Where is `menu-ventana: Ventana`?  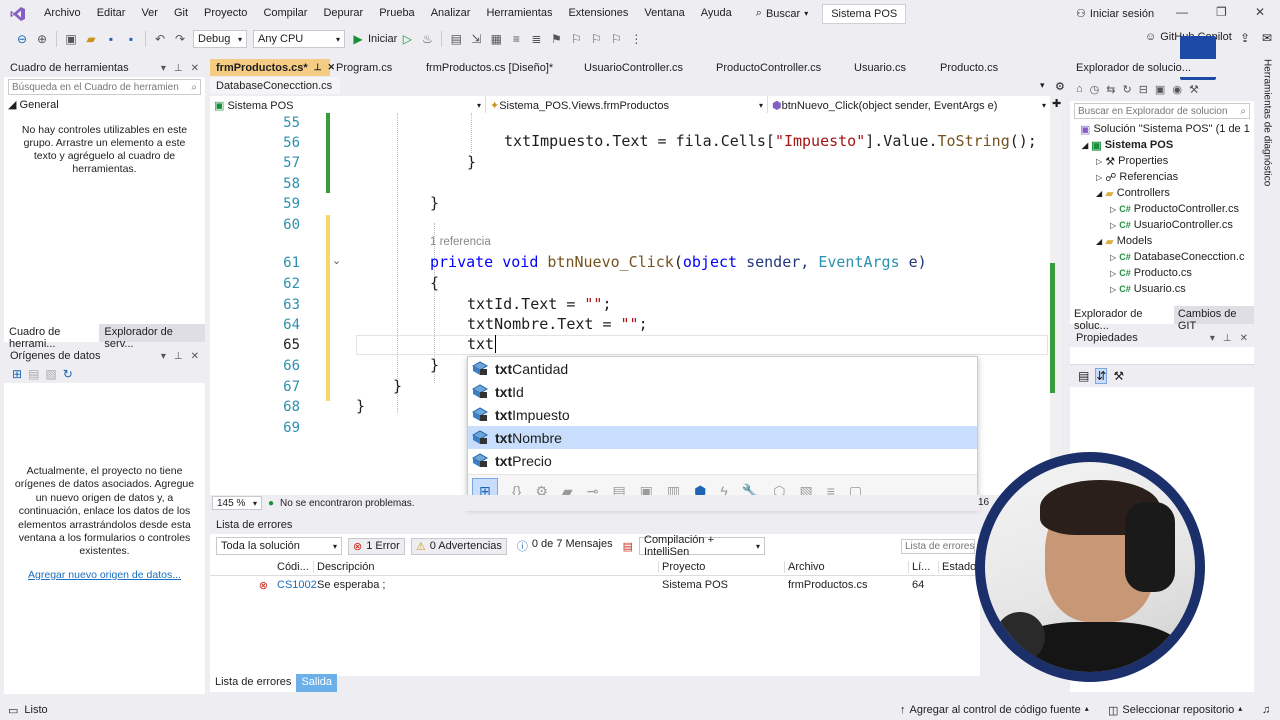
menu-ventana: Ventana is located at coordinates (664, 13).